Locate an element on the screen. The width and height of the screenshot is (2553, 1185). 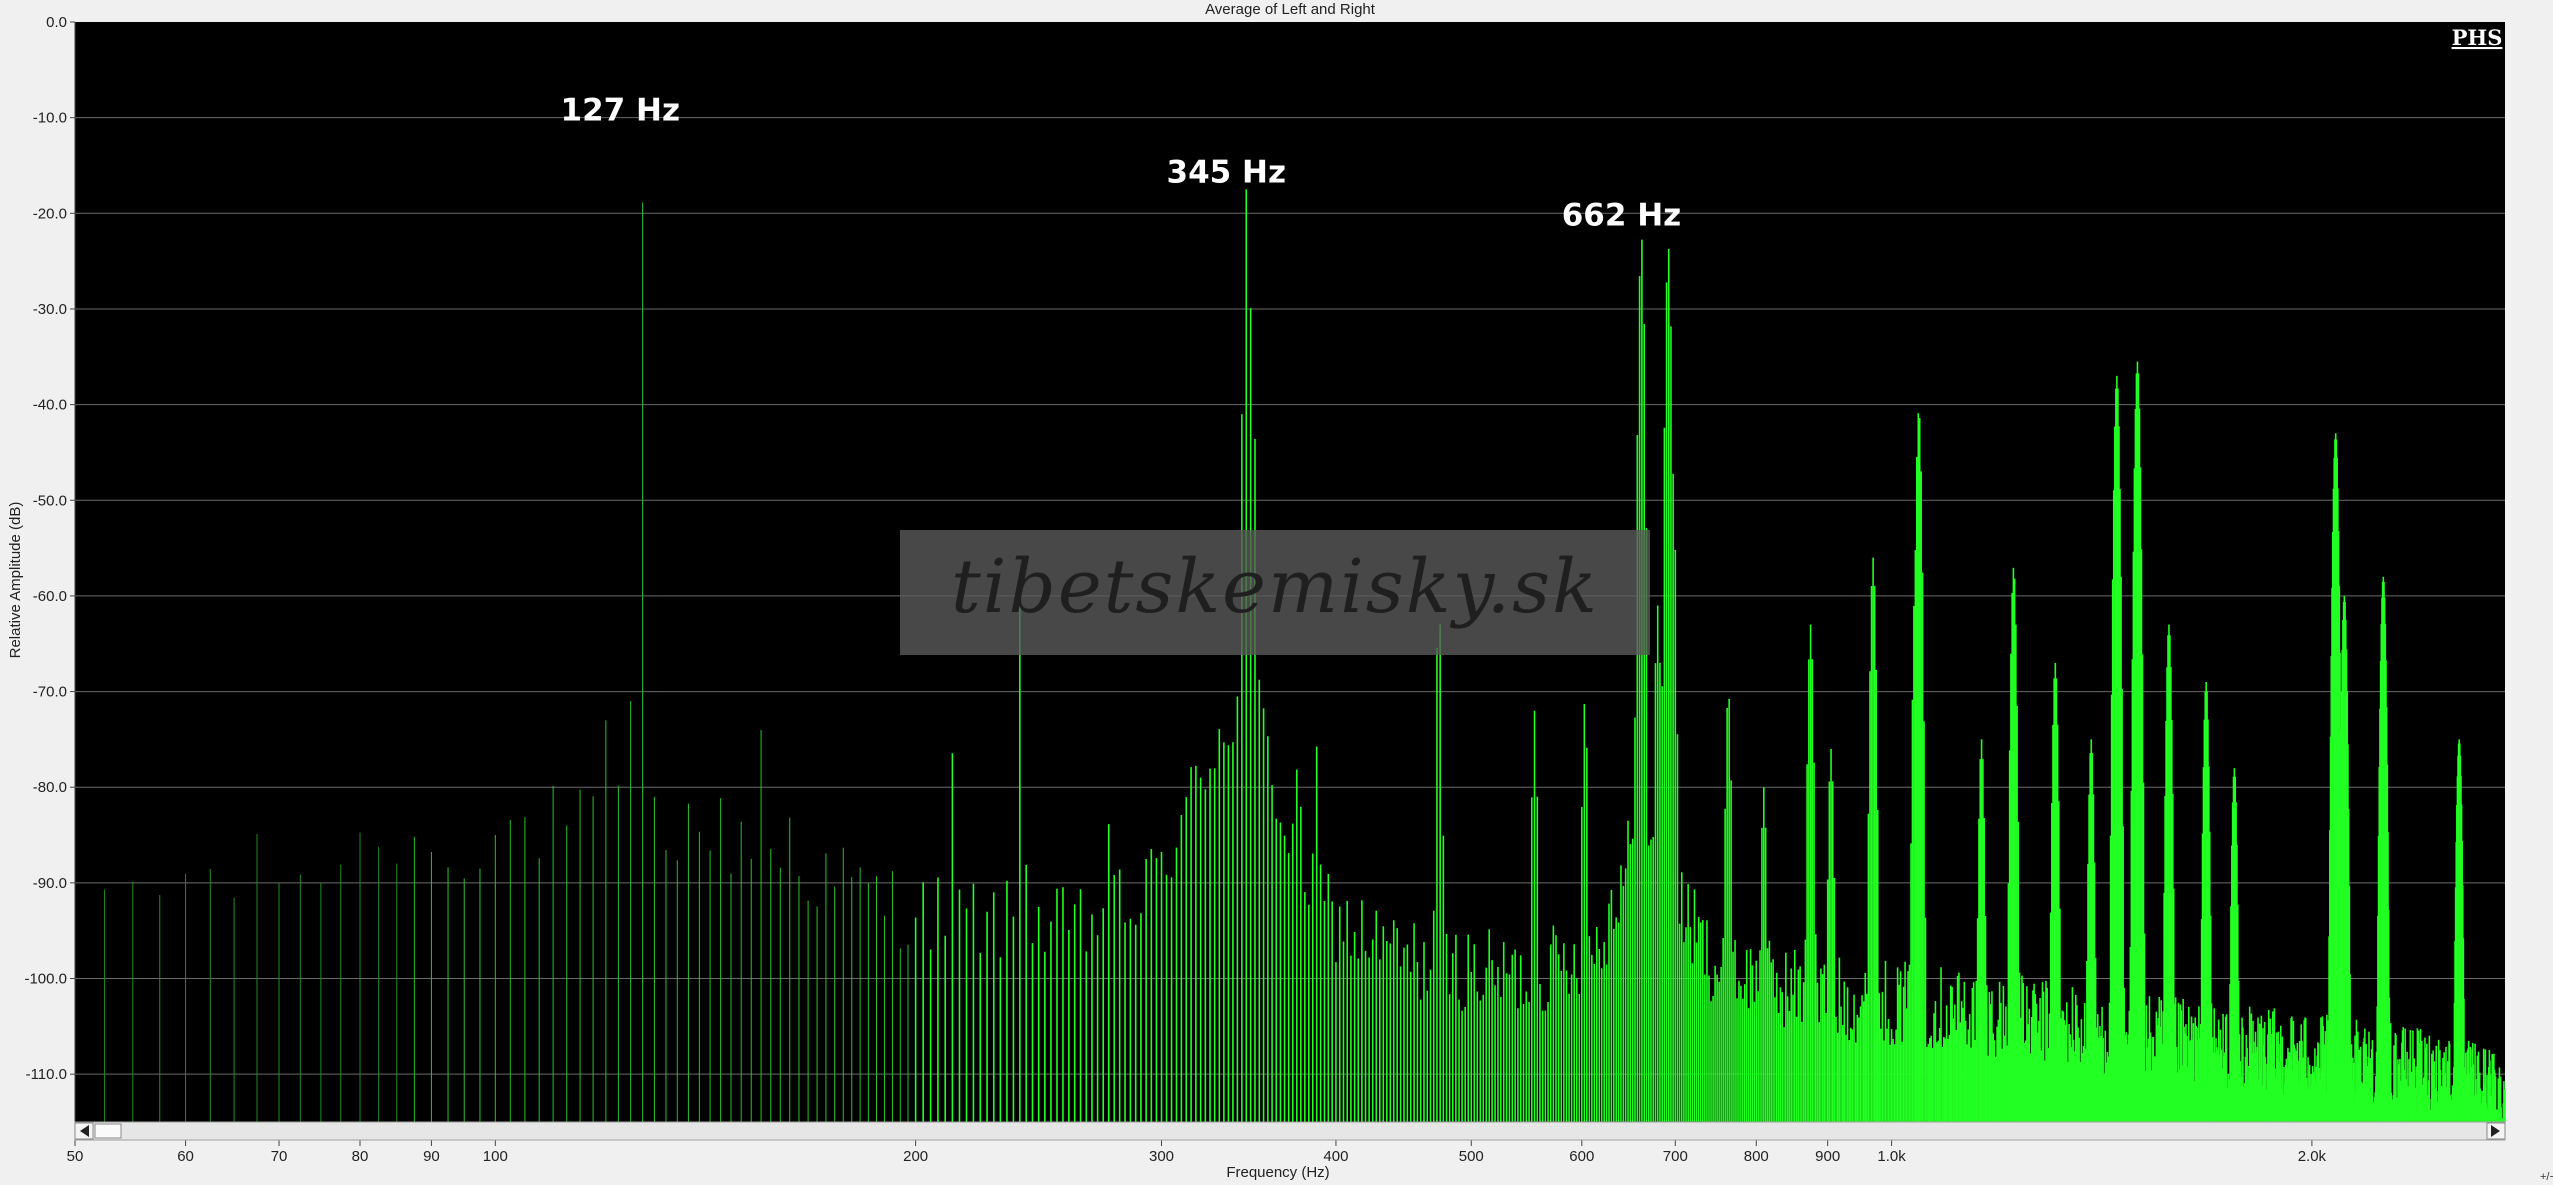
y-tick-label: -50.0 is located at coordinates (50, 500).